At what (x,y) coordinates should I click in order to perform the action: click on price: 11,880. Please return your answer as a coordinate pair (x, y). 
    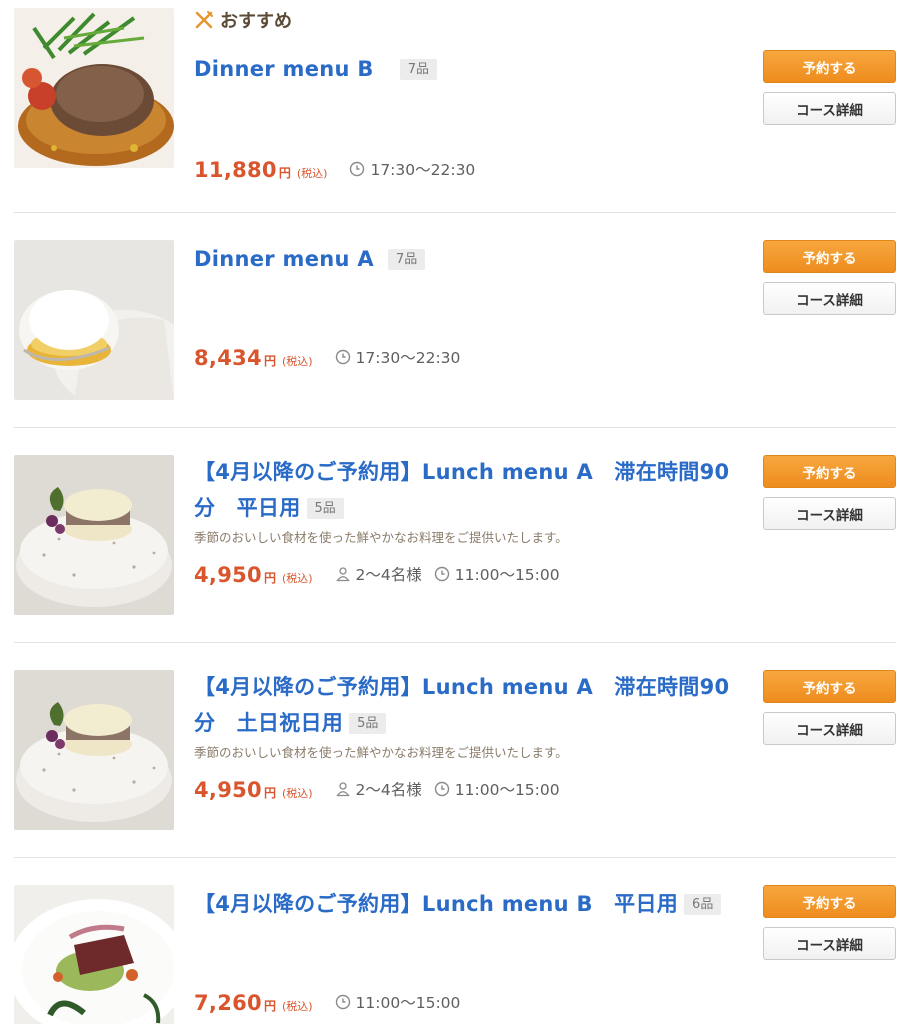
    Looking at the image, I should click on (235, 170).